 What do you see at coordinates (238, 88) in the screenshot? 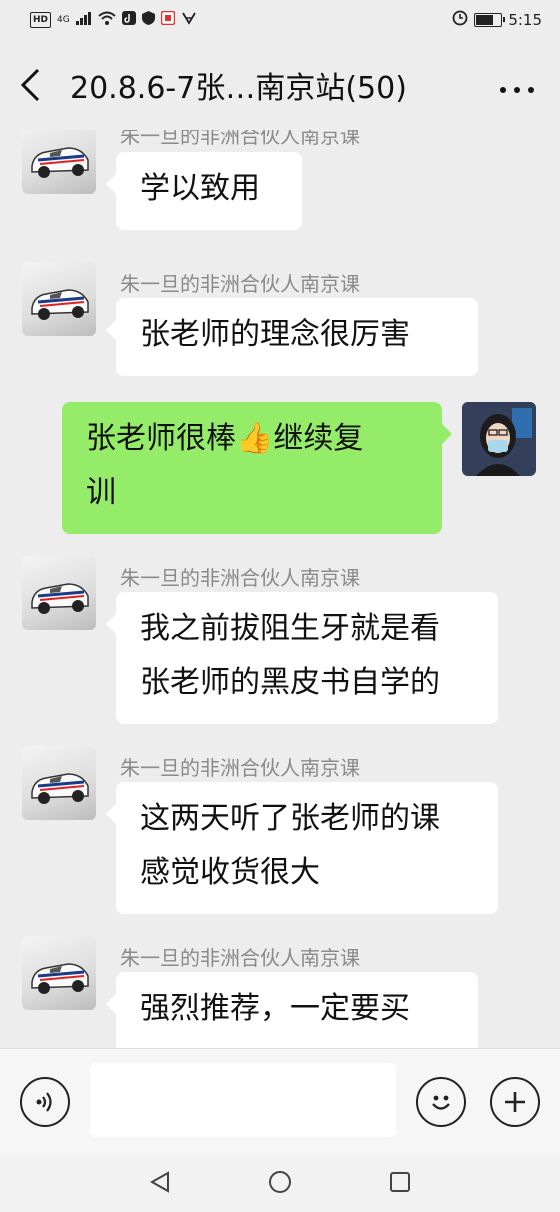
I see `chat-title: 20.8.6-7张…南京站(50)` at bounding box center [238, 88].